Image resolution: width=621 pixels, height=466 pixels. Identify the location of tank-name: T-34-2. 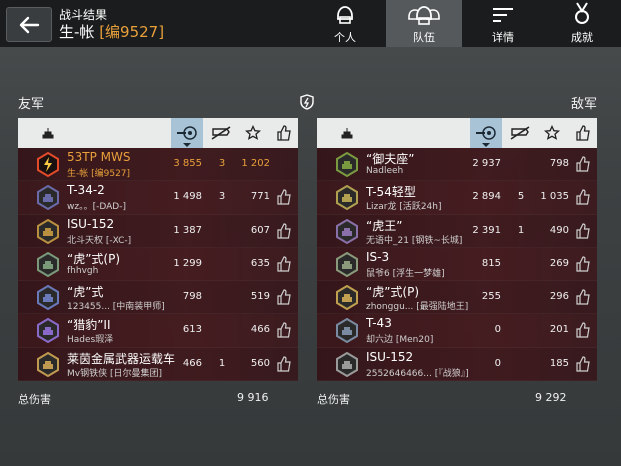
(86, 190).